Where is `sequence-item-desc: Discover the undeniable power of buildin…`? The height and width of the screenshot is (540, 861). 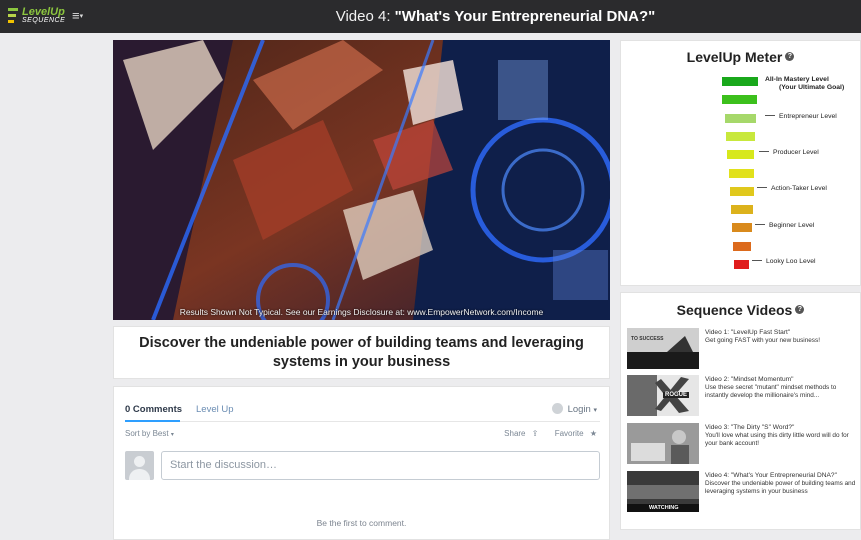 sequence-item-desc: Discover the undeniable power of buildin… is located at coordinates (780, 487).